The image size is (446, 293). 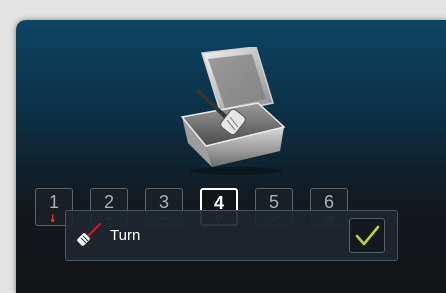 I want to click on fryer-basket-icon, so click(x=236, y=110).